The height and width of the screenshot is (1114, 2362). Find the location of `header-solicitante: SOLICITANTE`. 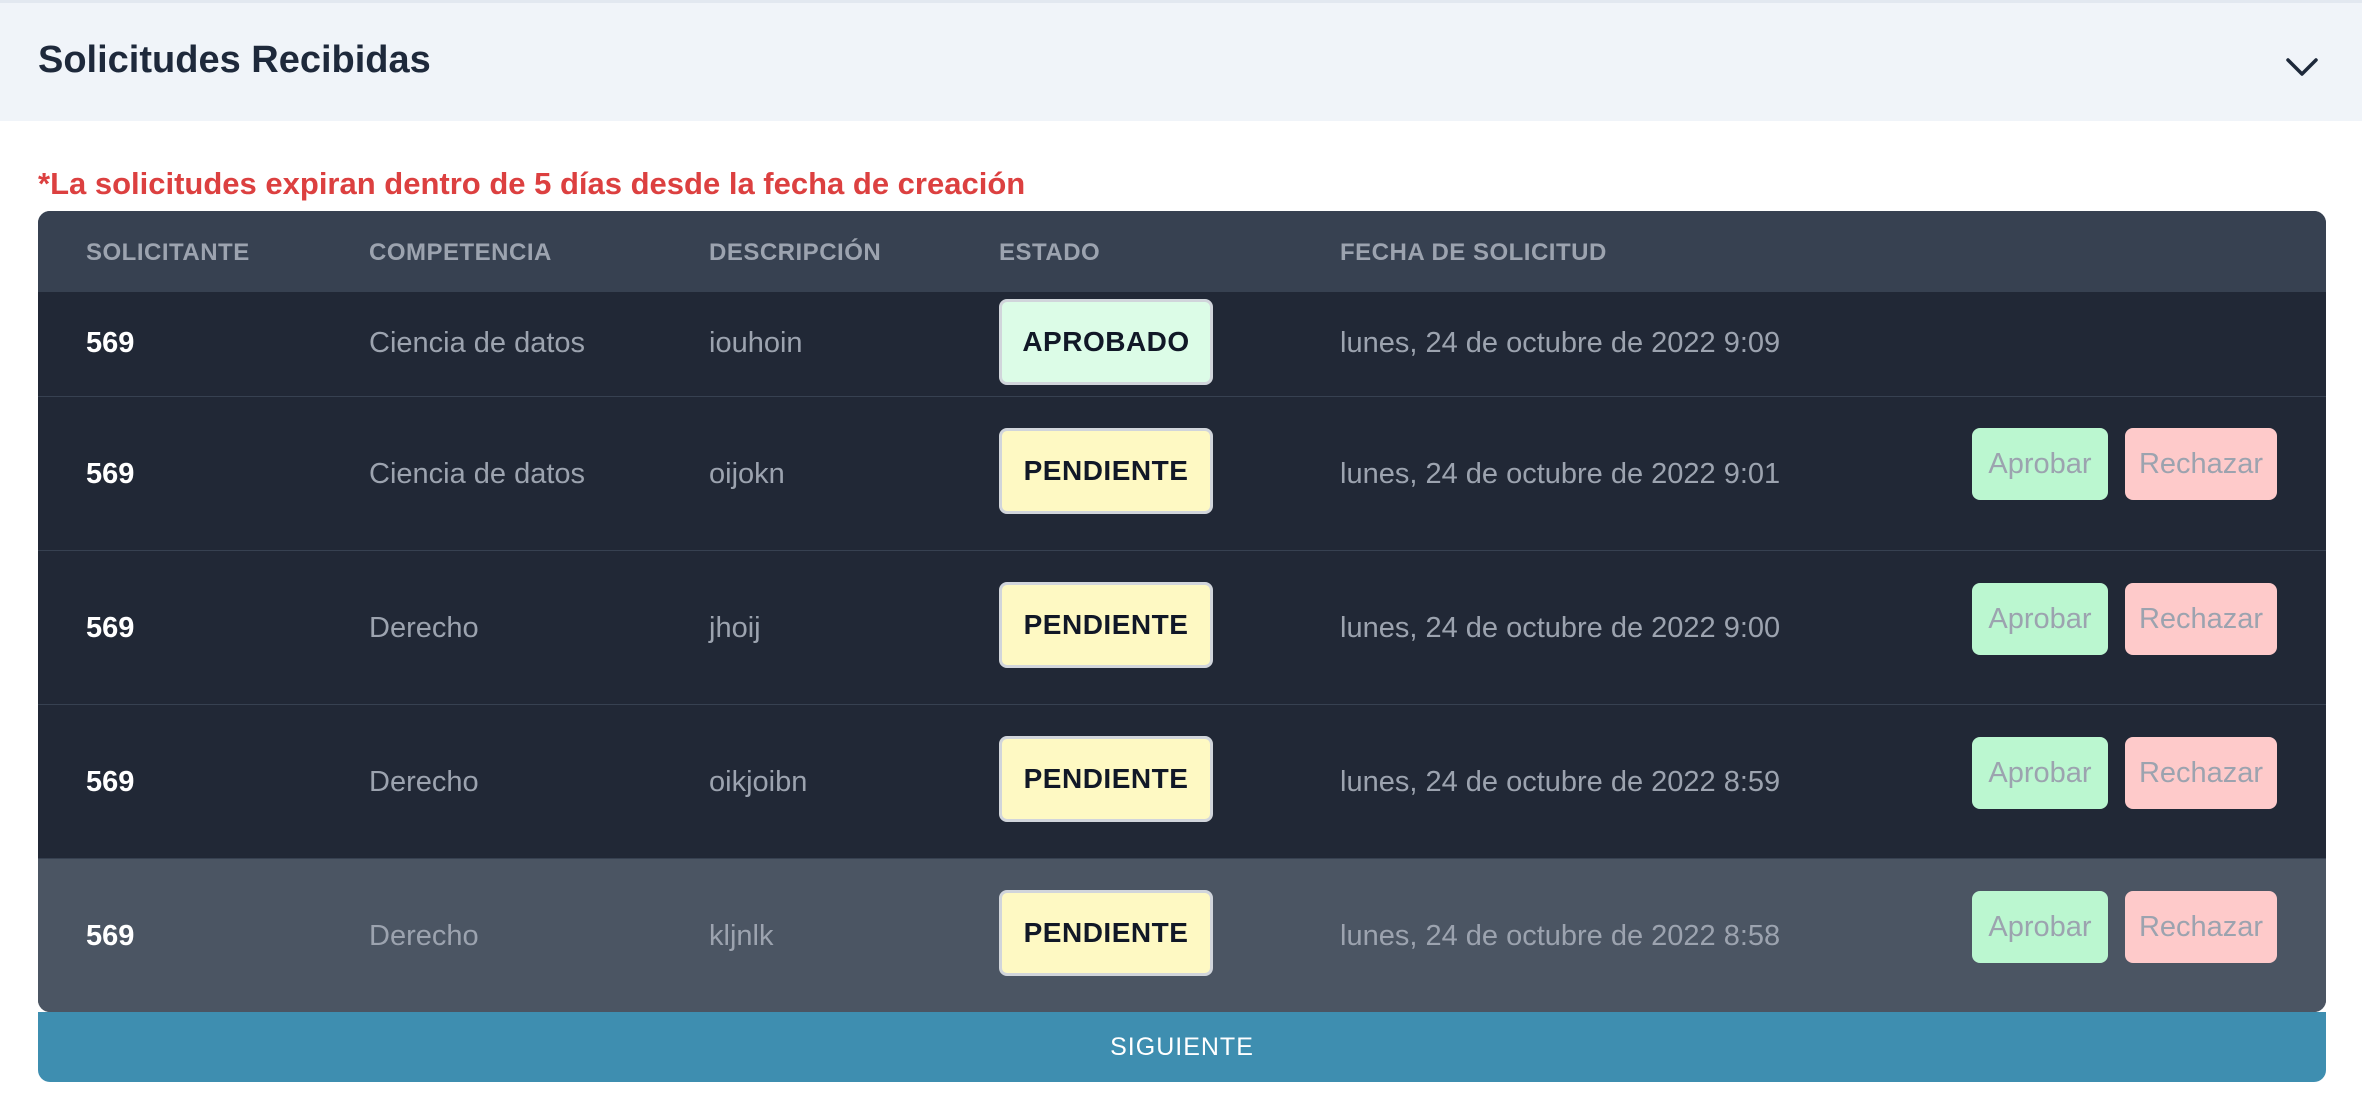

header-solicitante: SOLICITANTE is located at coordinates (168, 252).